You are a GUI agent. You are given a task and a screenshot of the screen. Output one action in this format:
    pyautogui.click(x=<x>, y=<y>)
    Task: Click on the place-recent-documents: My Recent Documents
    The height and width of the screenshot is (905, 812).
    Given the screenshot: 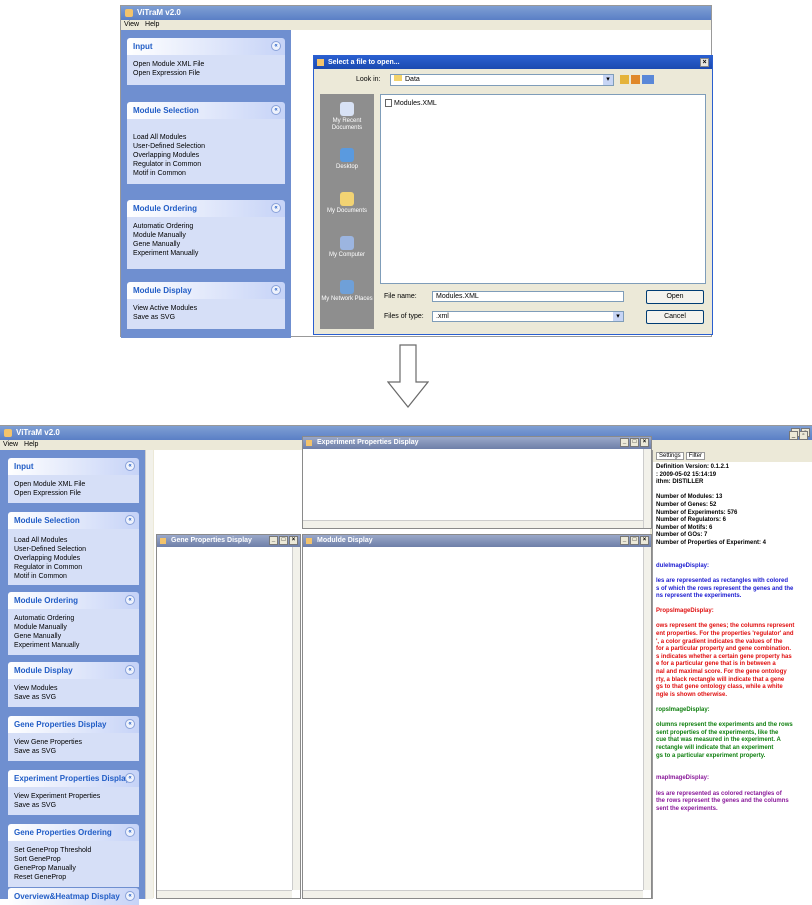 What is the action you would take?
    pyautogui.click(x=347, y=117)
    